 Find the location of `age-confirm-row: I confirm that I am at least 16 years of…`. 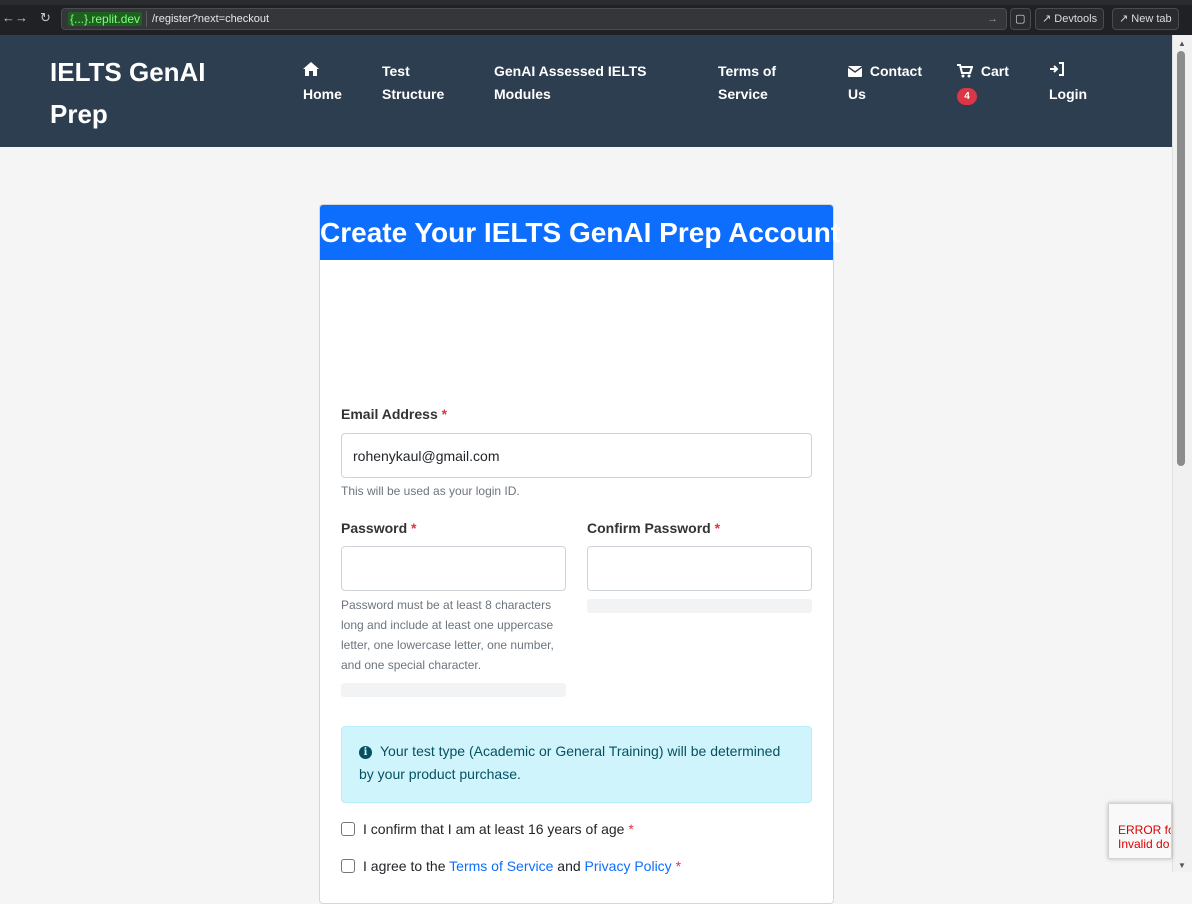

age-confirm-row: I confirm that I am at least 16 years of… is located at coordinates (487, 829).